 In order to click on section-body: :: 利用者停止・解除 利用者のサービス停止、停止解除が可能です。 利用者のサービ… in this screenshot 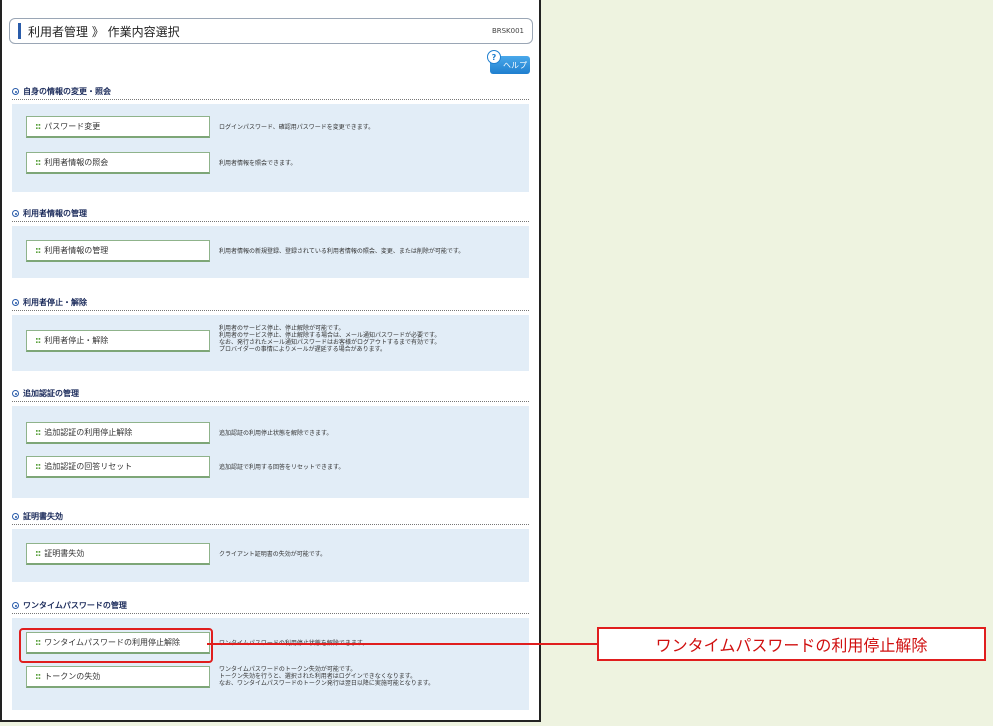, I will do `click(270, 343)`.